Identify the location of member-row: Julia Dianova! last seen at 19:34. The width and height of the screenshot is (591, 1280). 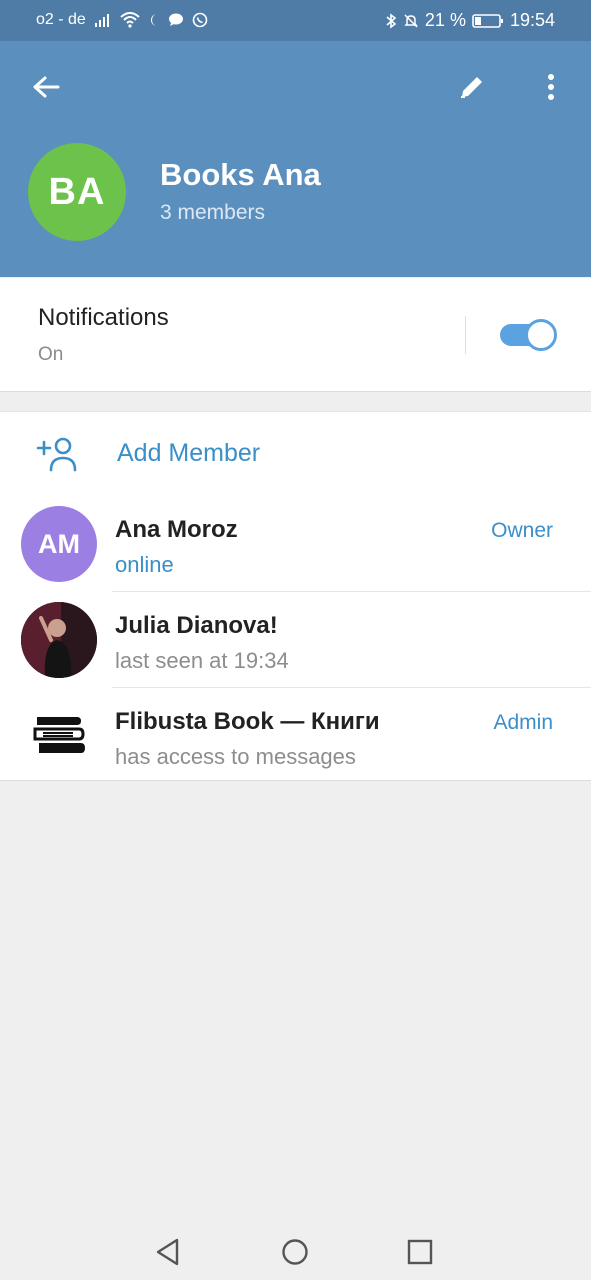
(295, 640).